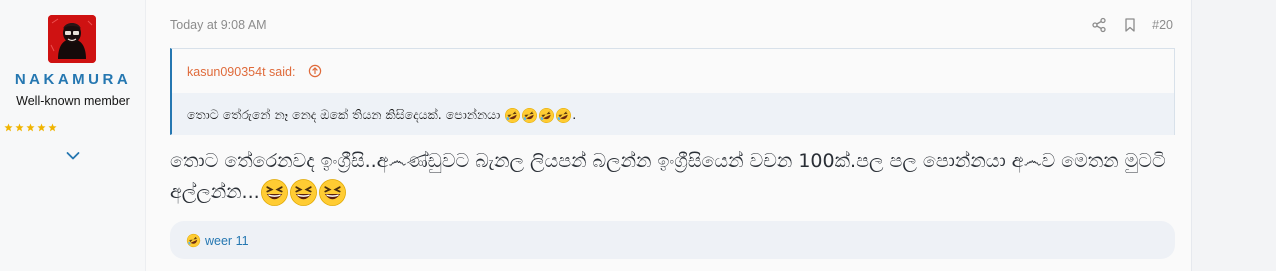 The image size is (1276, 271). What do you see at coordinates (218, 25) in the screenshot?
I see `post-timestamp: Today at 9:08 AM` at bounding box center [218, 25].